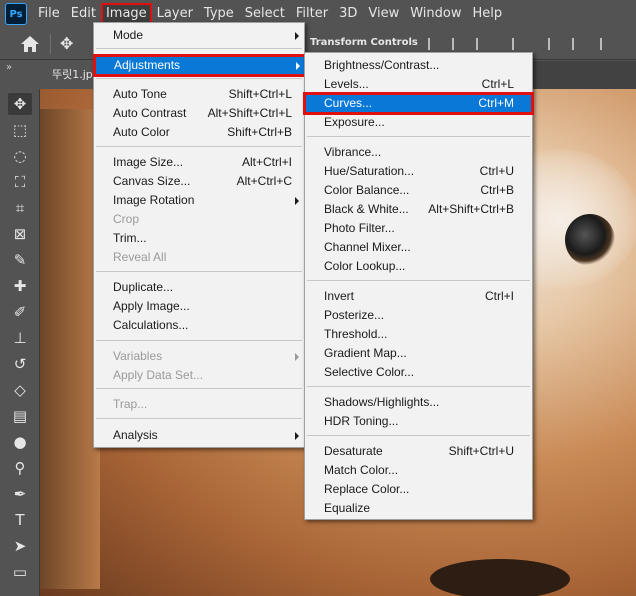 Image resolution: width=636 pixels, height=596 pixels. Describe the element at coordinates (175, 14) in the screenshot. I see `menu-layer: Layer` at that location.